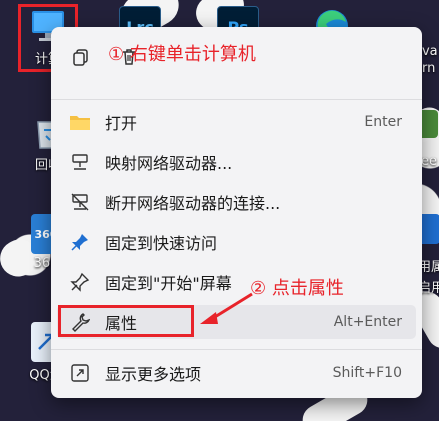 The image size is (439, 421). Describe the element at coordinates (80, 162) in the screenshot. I see `network-drive-icon` at that location.